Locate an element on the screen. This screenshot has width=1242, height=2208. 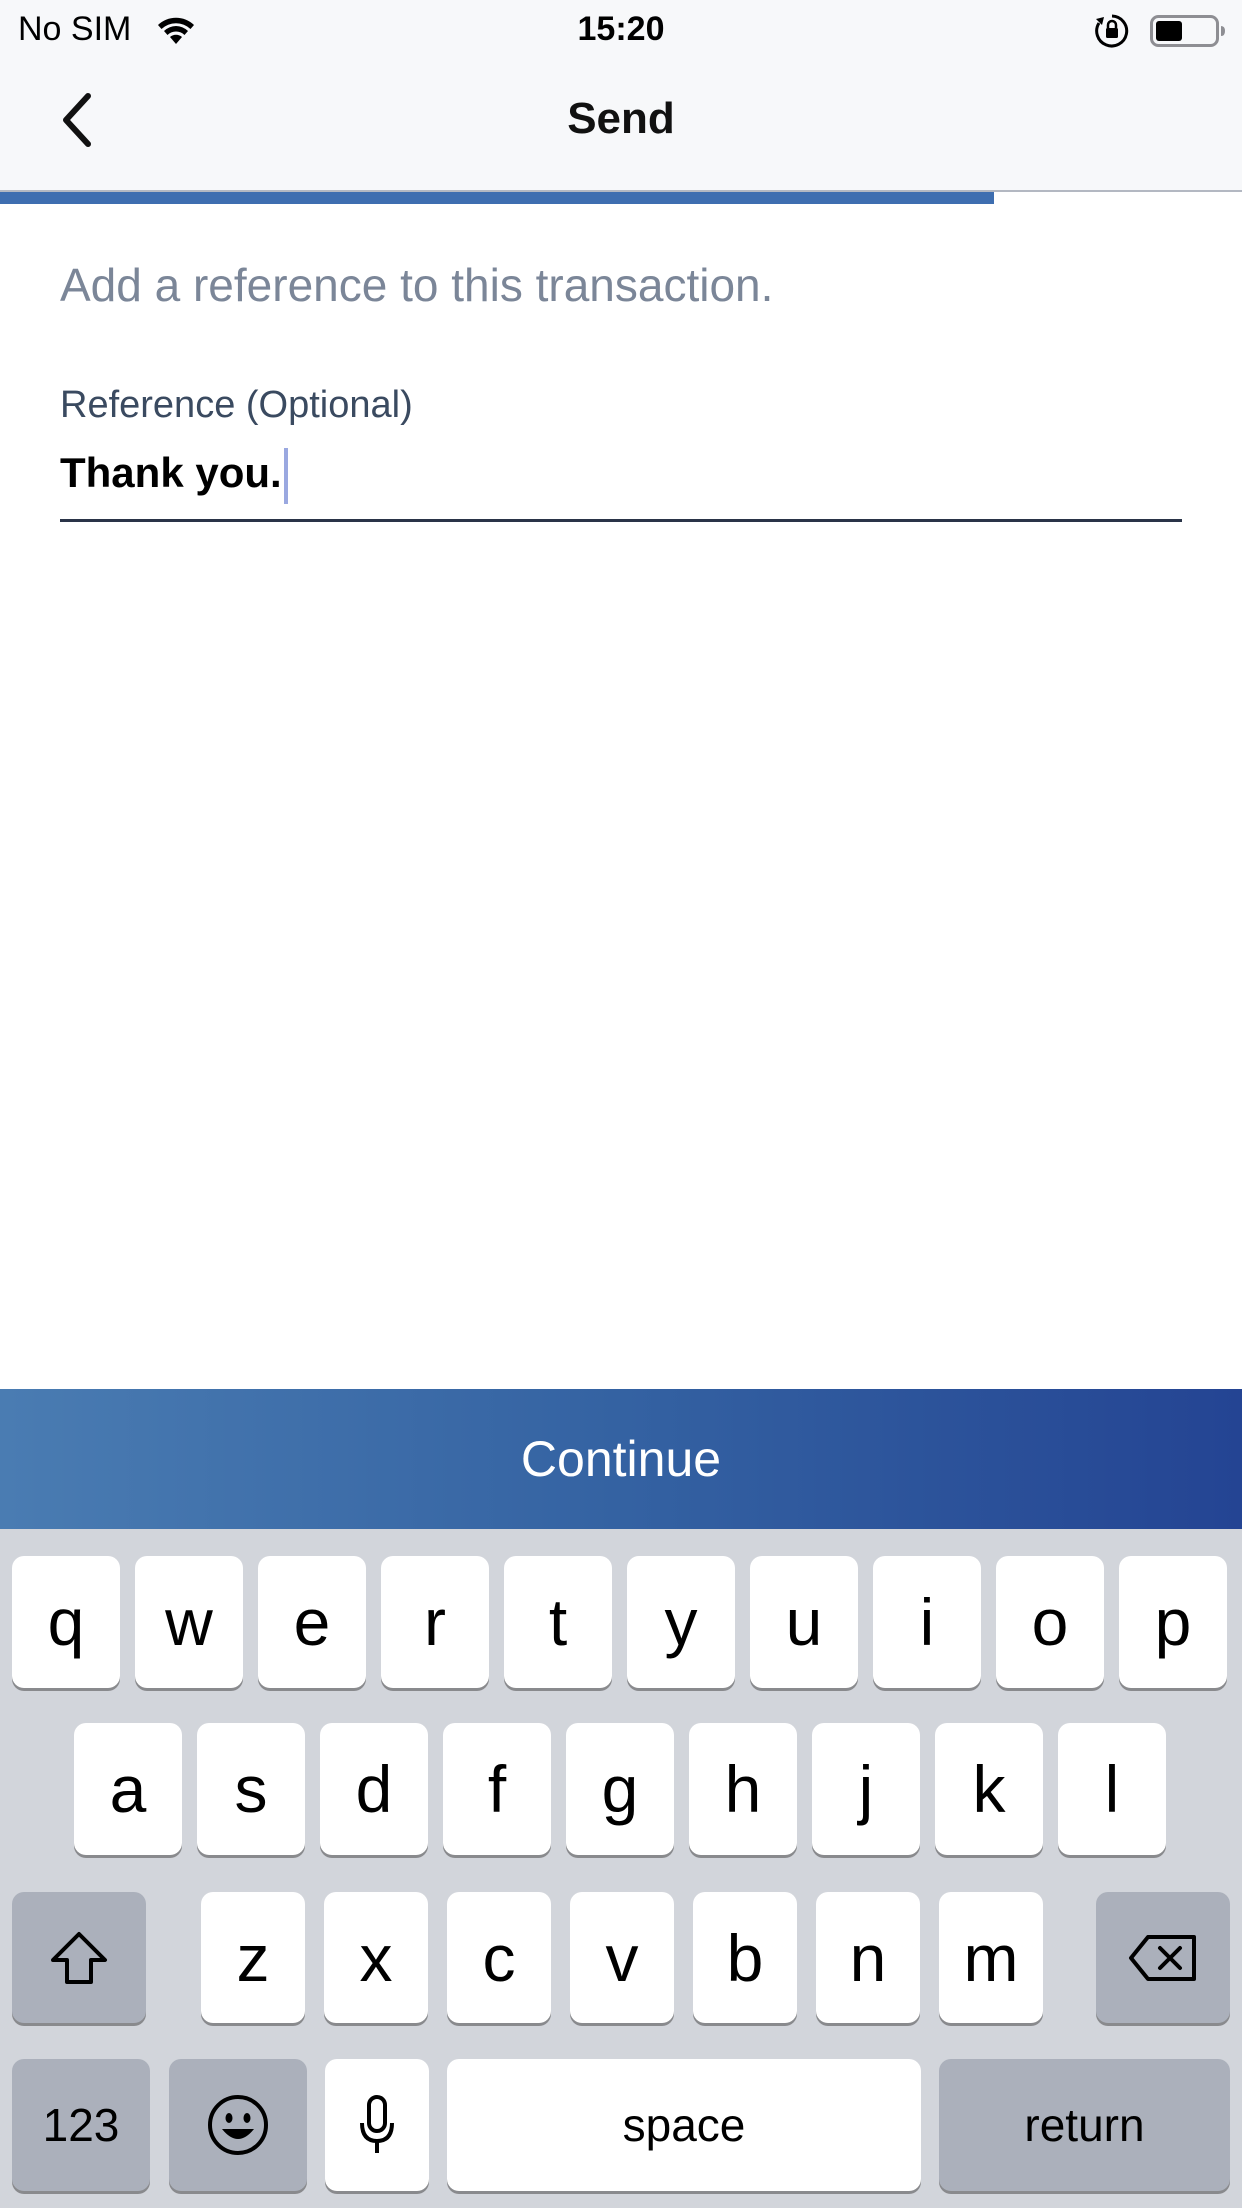
key-v: v is located at coordinates (622, 1957).